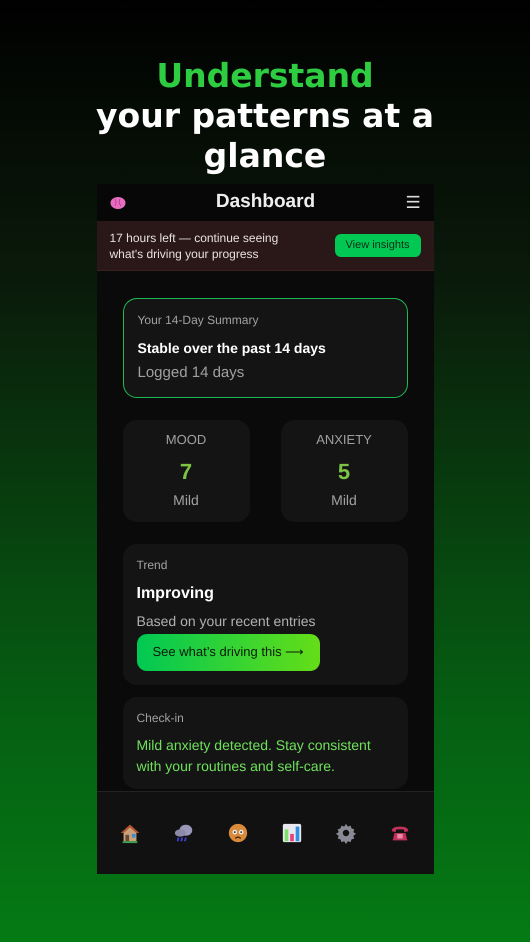  Describe the element at coordinates (186, 472) in the screenshot. I see `stat-value: 7` at that location.